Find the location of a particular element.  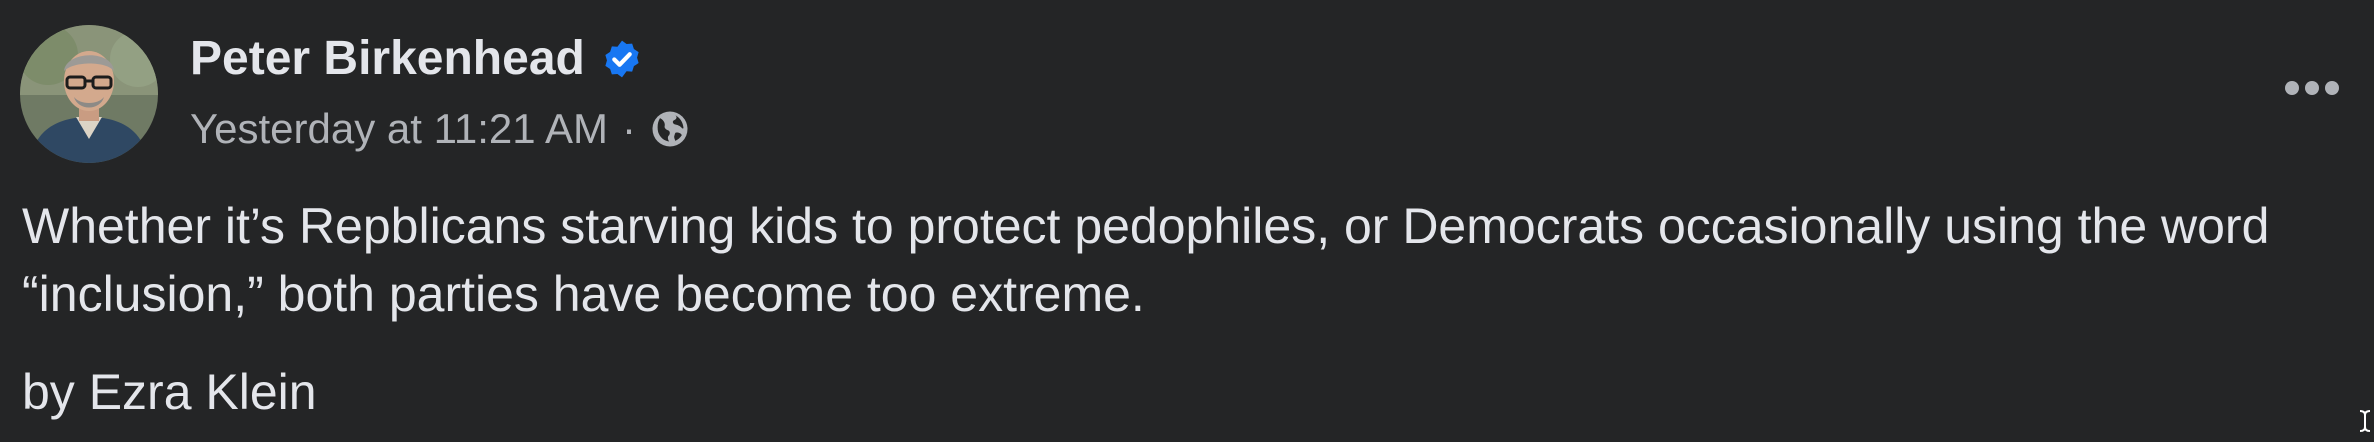

post-subtitle-row: Yesterday at 11:21 AM · is located at coordinates (440, 129).